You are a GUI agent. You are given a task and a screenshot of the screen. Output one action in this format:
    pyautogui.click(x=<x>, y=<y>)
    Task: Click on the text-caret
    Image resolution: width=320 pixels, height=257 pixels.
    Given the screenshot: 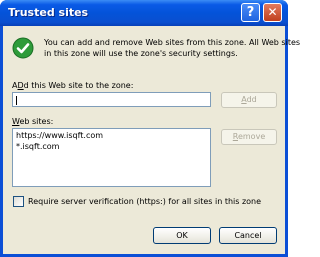 What is the action you would take?
    pyautogui.click(x=16, y=100)
    